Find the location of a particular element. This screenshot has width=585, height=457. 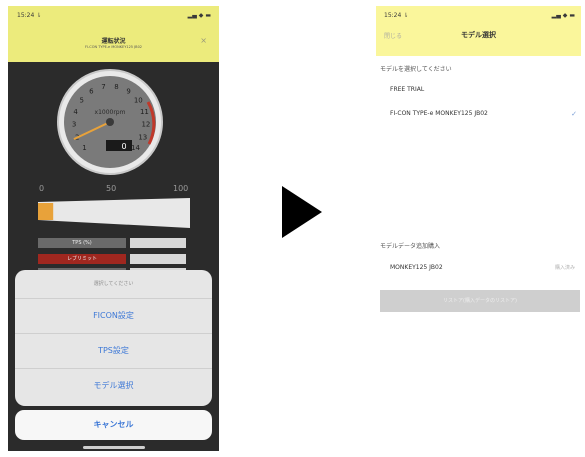

right-header: 15:24 ⇂ ▂▄ ◆ ▬ 閉じる モデル選択 is located at coordinates (478, 31).